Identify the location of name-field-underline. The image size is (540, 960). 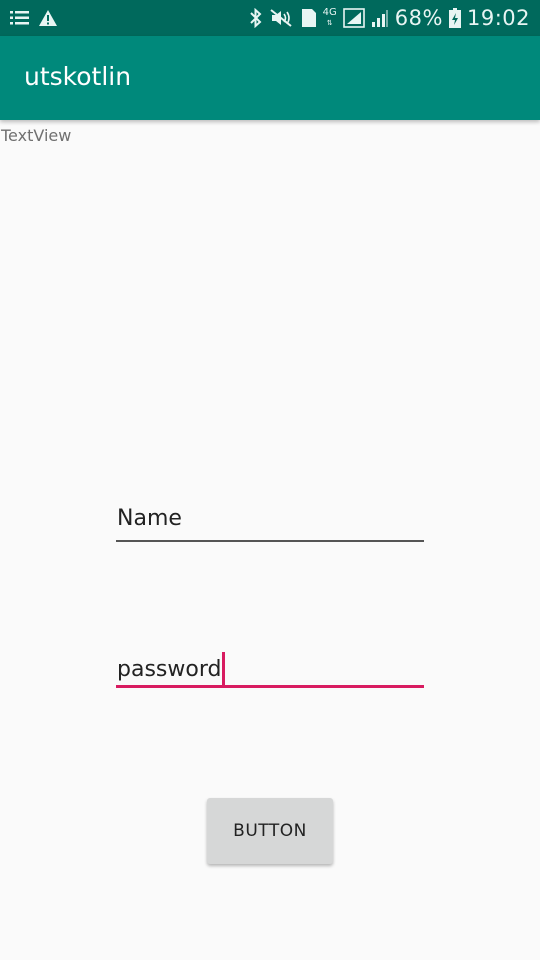
(270, 541).